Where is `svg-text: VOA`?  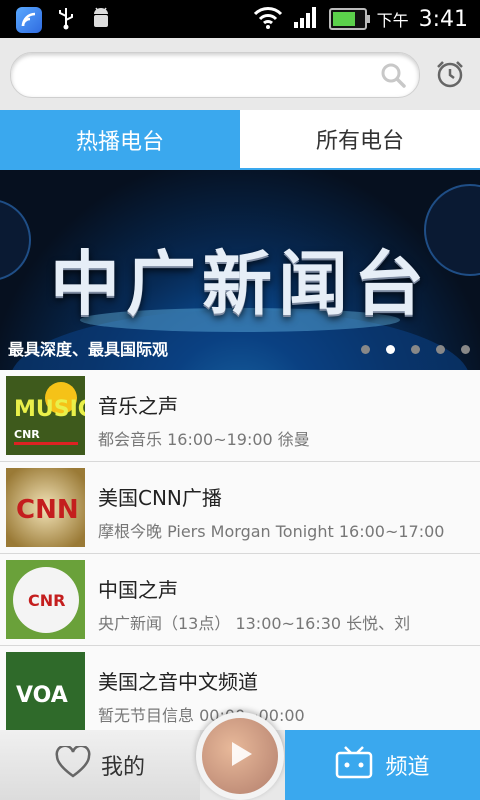
svg-text: VOA is located at coordinates (42, 695).